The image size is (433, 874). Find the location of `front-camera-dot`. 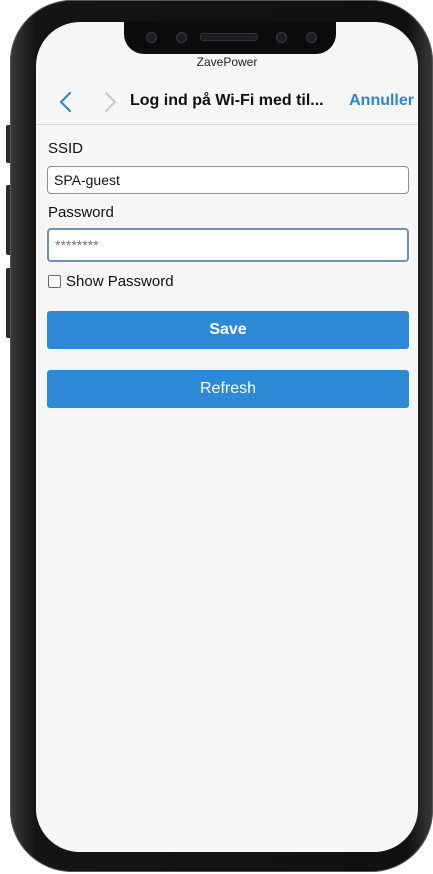

front-camera-dot is located at coordinates (311, 37).